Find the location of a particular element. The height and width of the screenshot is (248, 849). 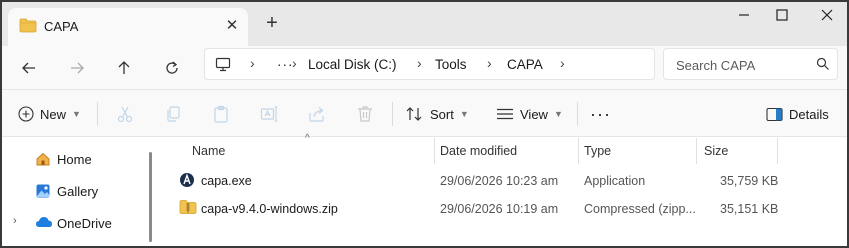

view-label: View is located at coordinates (534, 114).